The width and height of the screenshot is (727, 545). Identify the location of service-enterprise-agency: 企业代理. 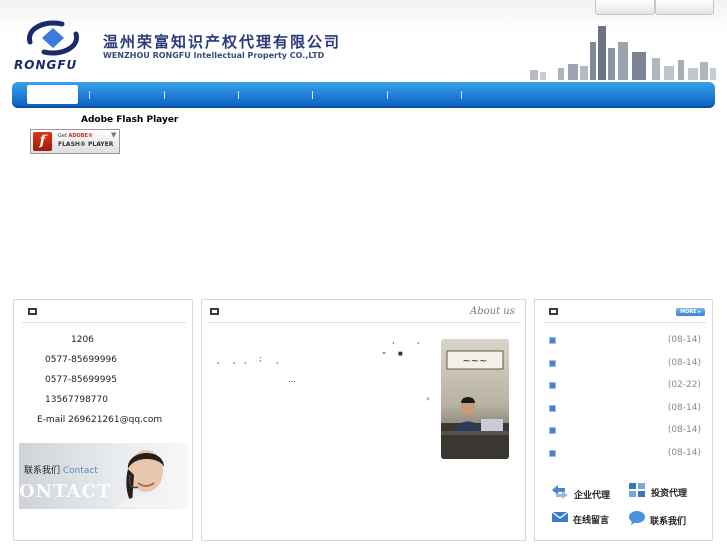
(586, 494).